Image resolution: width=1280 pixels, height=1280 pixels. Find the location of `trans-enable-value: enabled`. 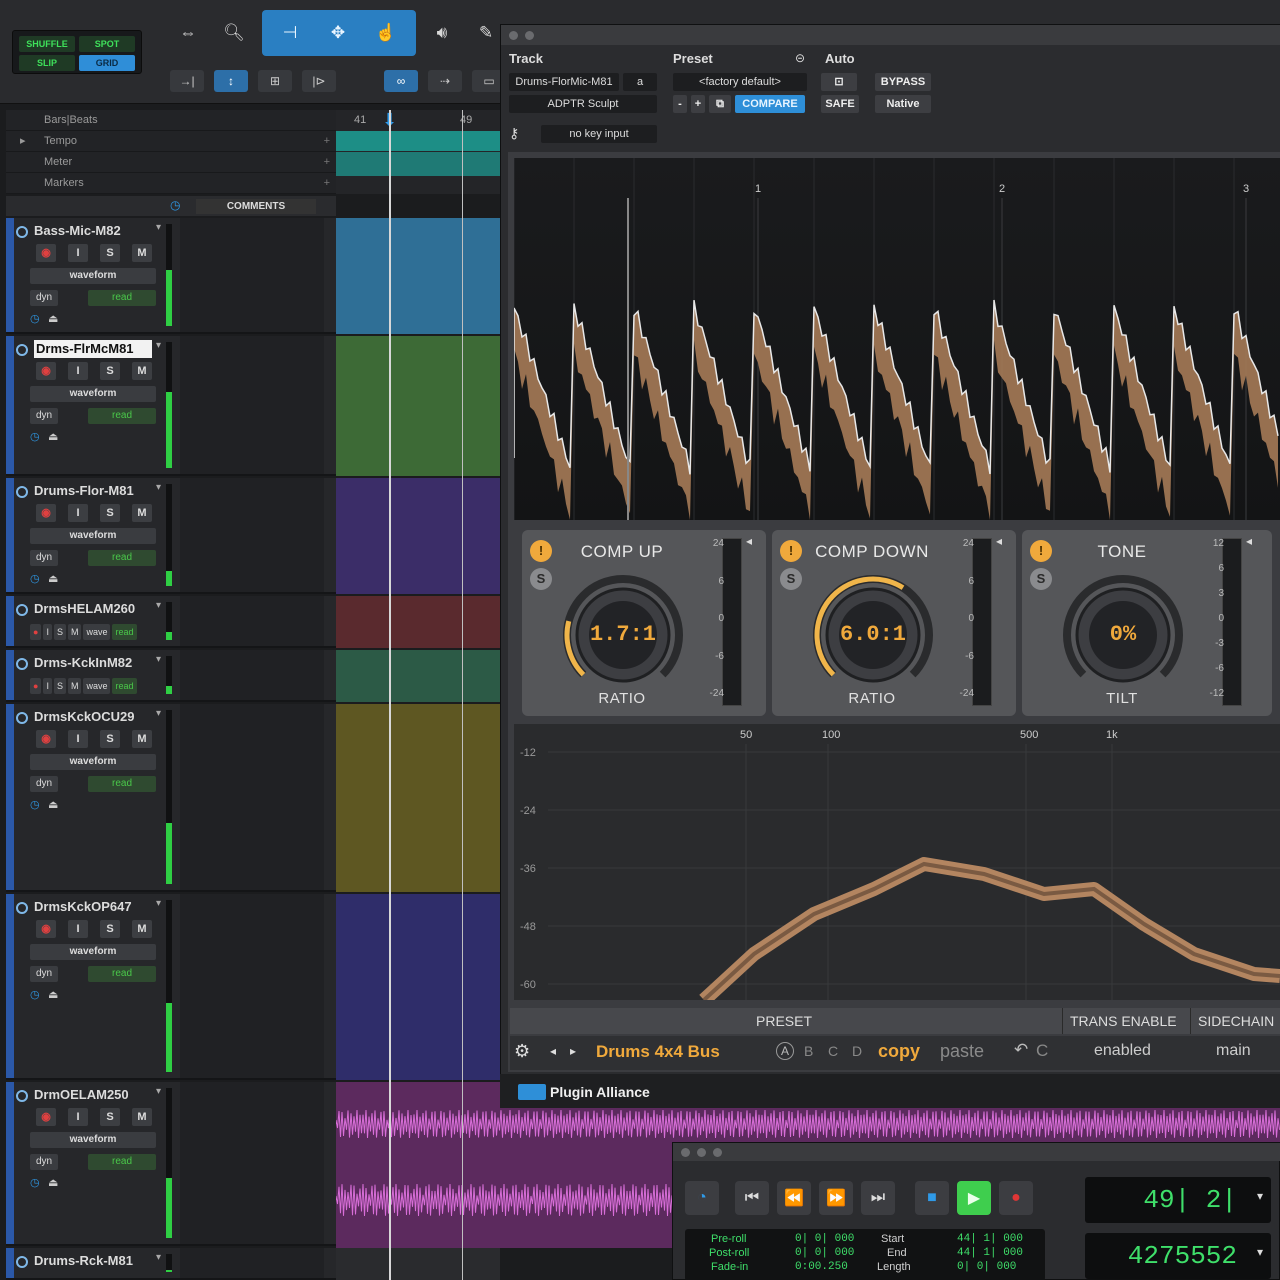

trans-enable-value: enabled is located at coordinates (1122, 1051).